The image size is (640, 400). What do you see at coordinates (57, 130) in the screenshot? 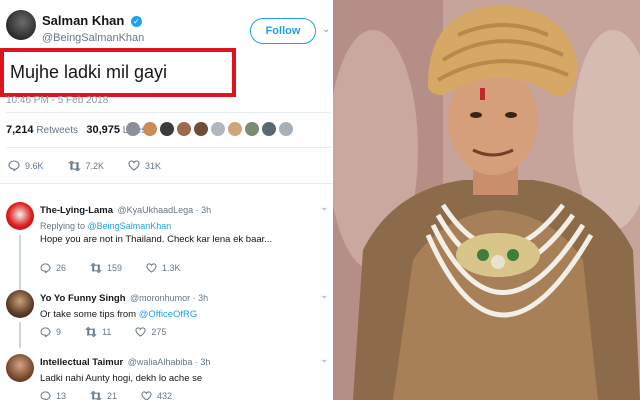
I see `retweets-label: Retweets` at bounding box center [57, 130].